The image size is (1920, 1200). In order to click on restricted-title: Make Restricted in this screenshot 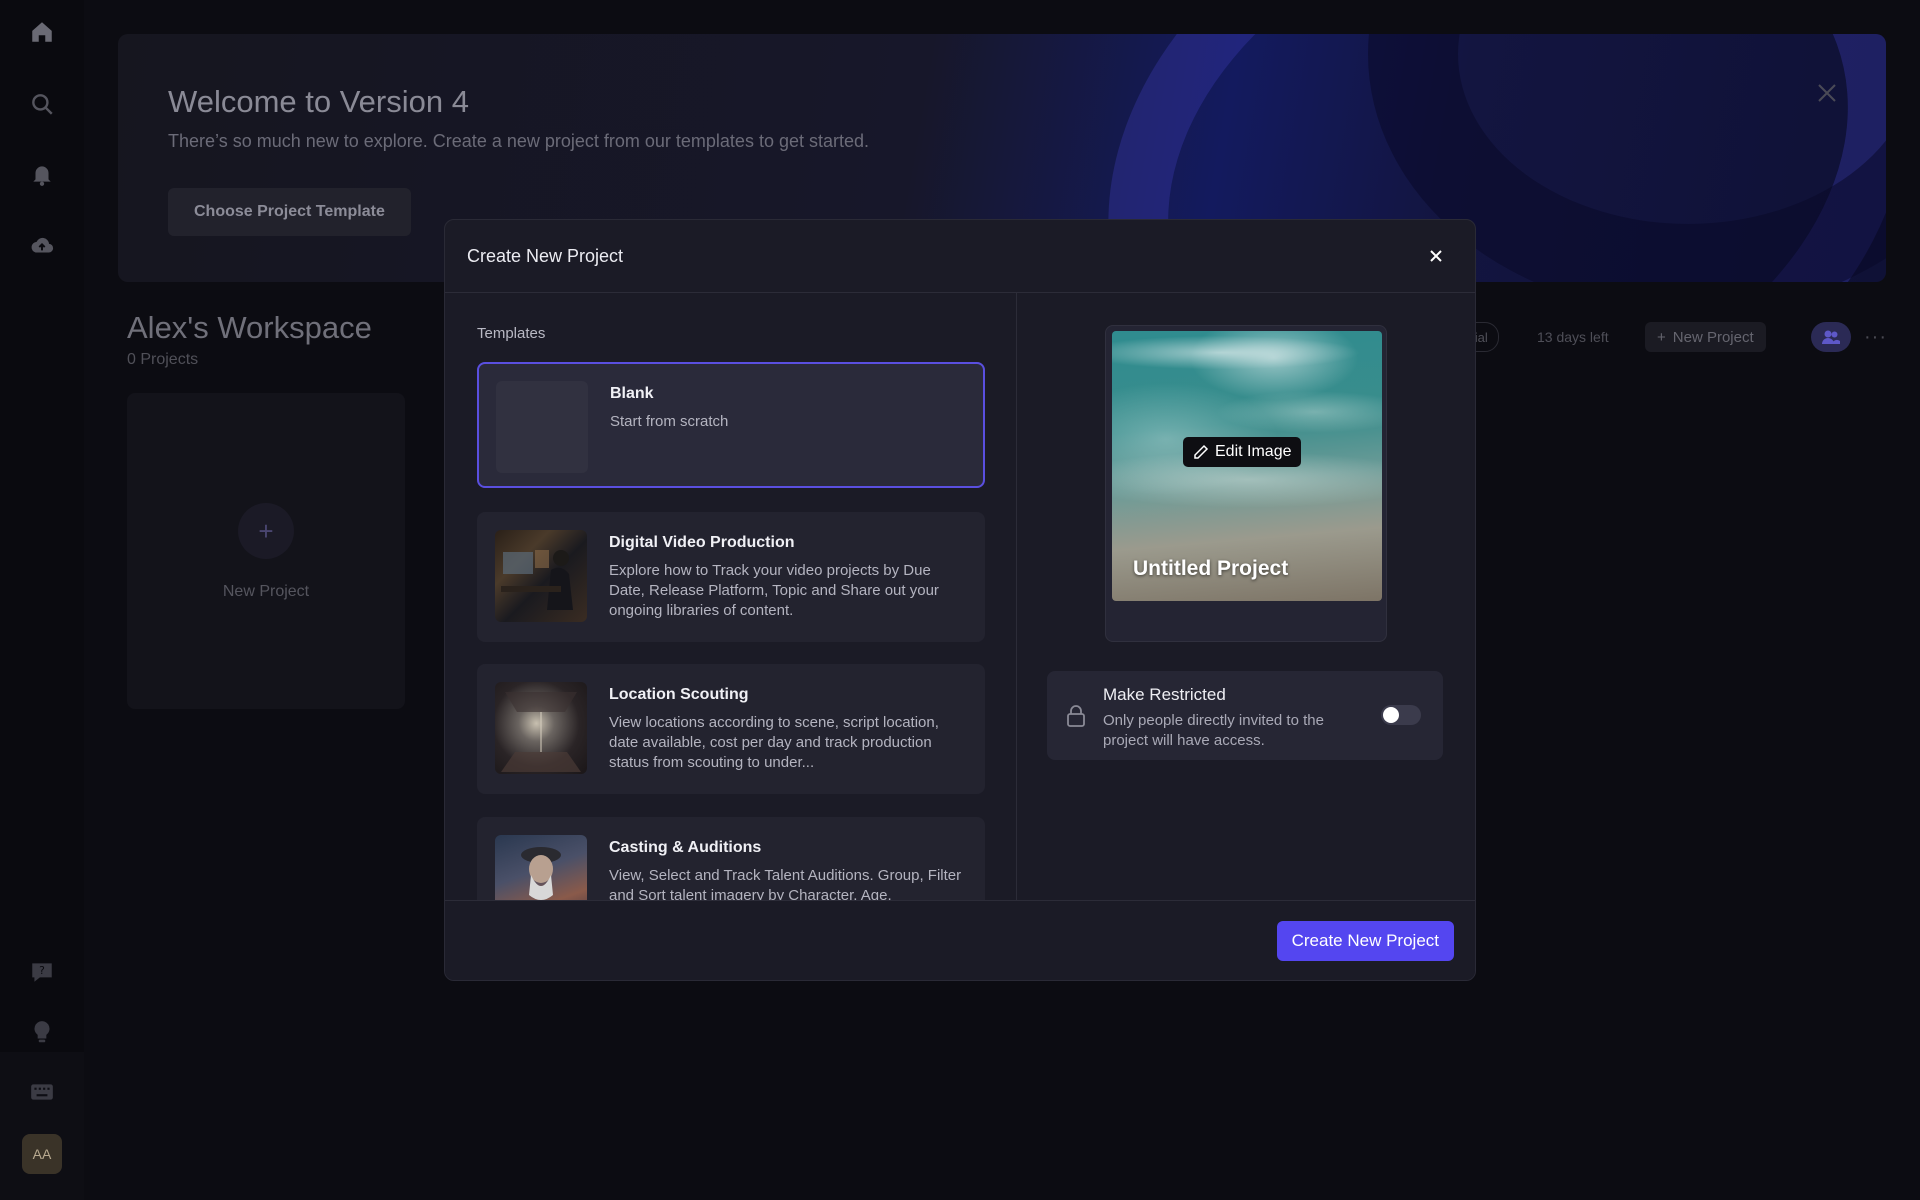, I will do `click(1164, 694)`.